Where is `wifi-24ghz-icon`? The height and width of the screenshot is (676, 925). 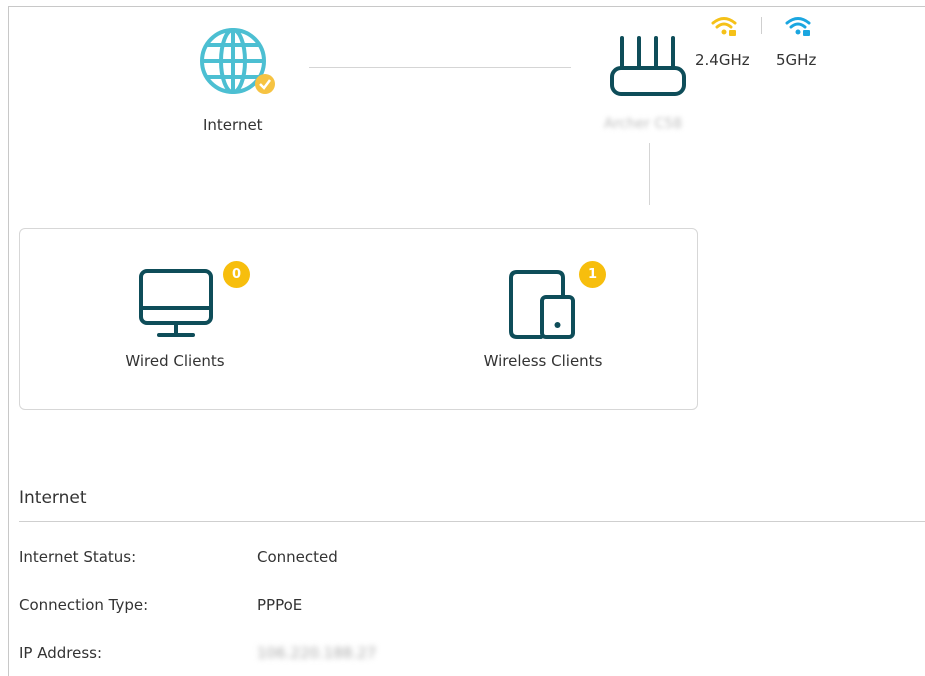
wifi-24ghz-icon is located at coordinates (724, 26).